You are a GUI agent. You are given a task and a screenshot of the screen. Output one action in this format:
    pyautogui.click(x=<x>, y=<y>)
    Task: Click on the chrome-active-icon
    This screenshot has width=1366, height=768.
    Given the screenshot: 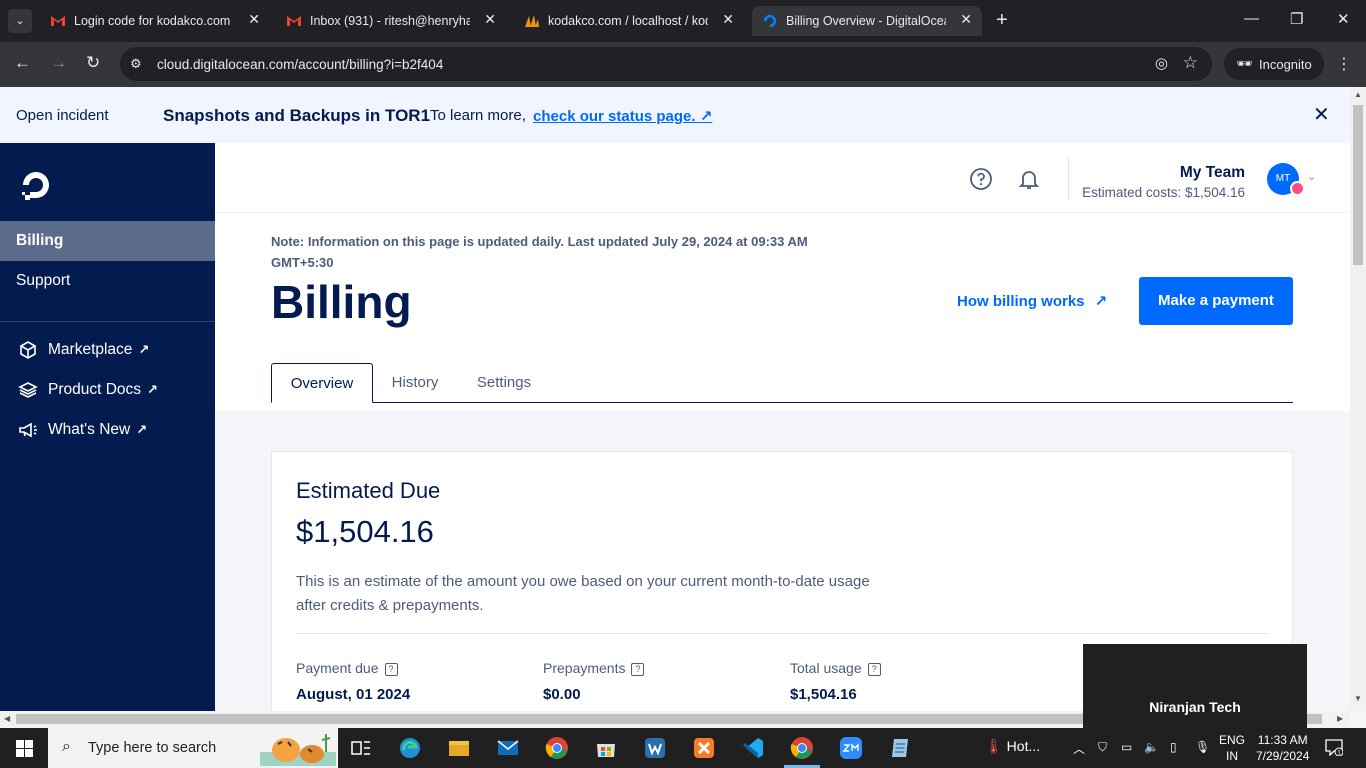 What is the action you would take?
    pyautogui.click(x=802, y=748)
    